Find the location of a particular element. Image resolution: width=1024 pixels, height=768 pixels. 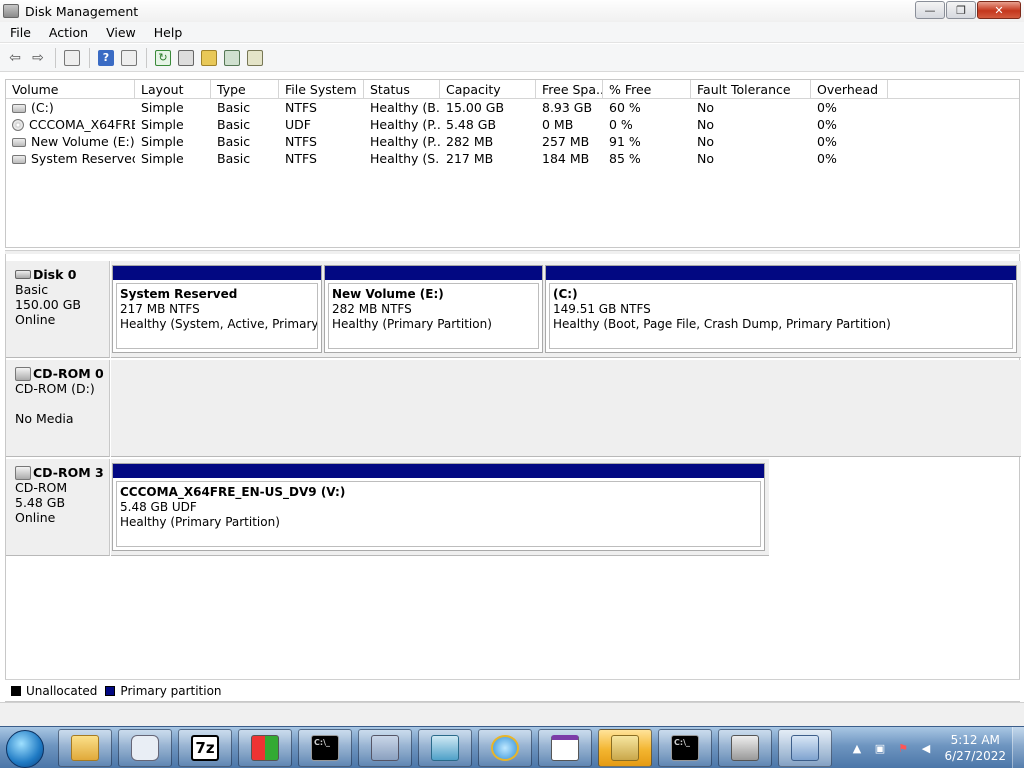

disk-size is located at coordinates (62, 403).